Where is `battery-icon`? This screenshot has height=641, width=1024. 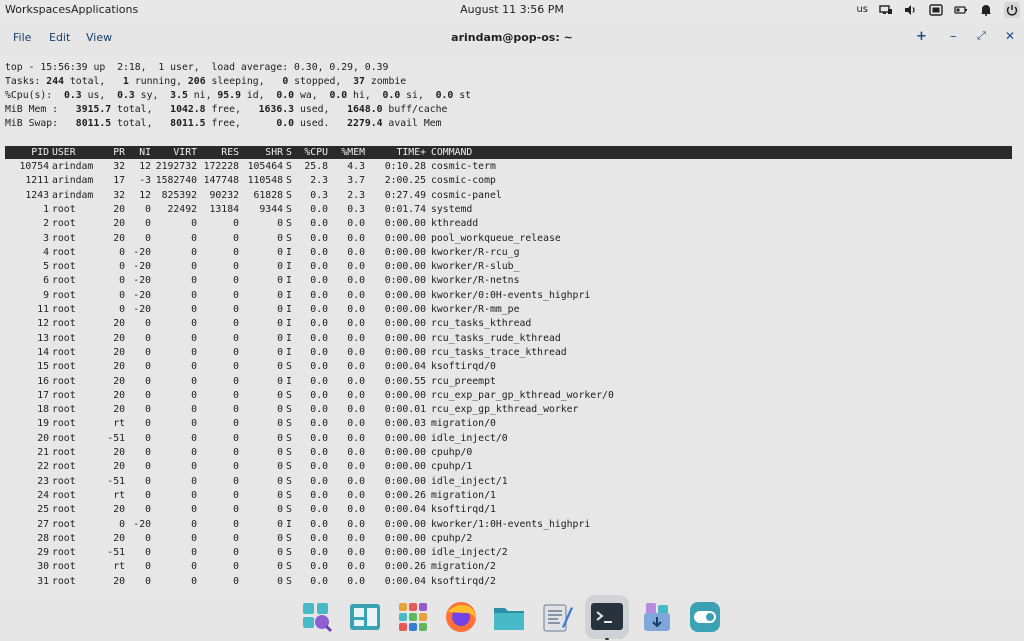
battery-icon is located at coordinates (961, 10).